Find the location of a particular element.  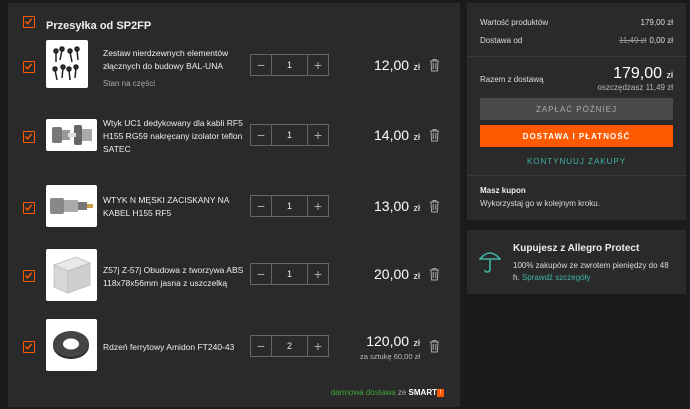

total-label: Razem z dostawą is located at coordinates (512, 79).